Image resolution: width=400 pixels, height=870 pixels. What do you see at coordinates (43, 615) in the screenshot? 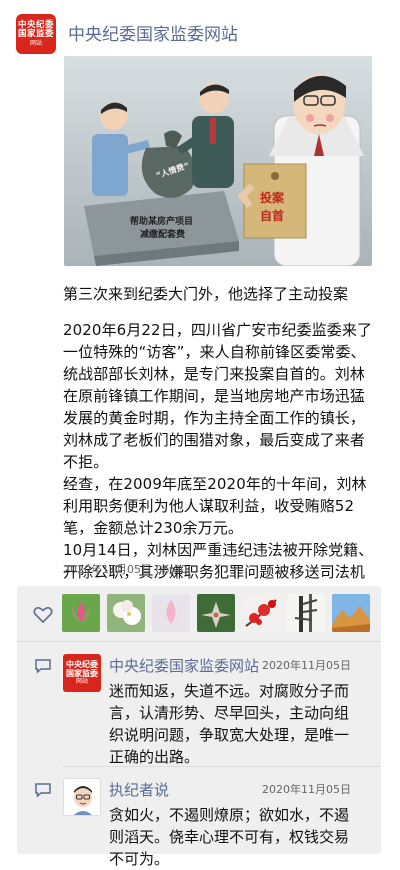
I see `heart-icon` at bounding box center [43, 615].